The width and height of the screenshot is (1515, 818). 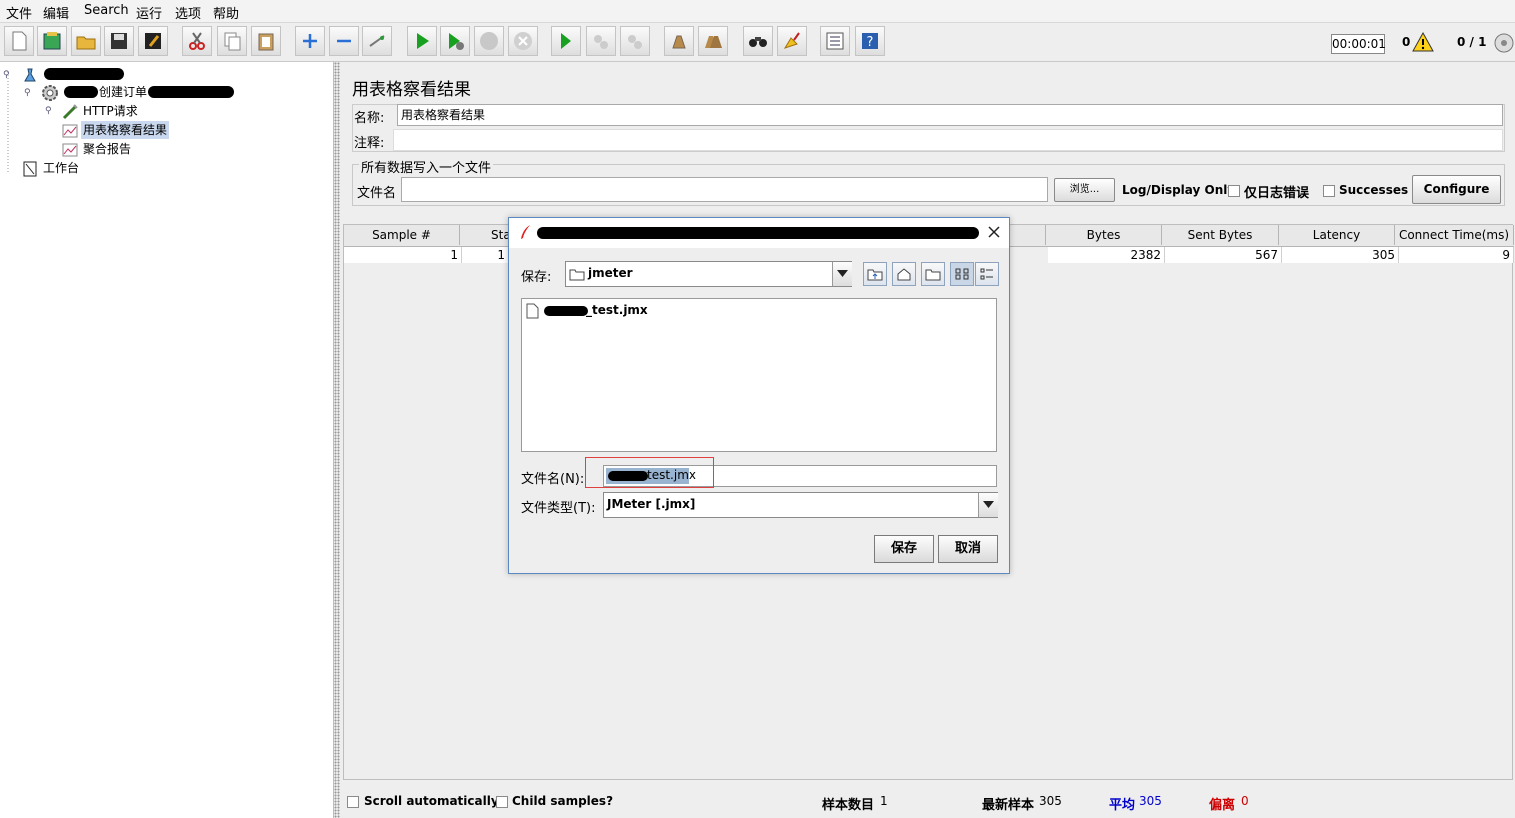 I want to click on tree-node-label: 用表格察看结果, so click(x=125, y=130).